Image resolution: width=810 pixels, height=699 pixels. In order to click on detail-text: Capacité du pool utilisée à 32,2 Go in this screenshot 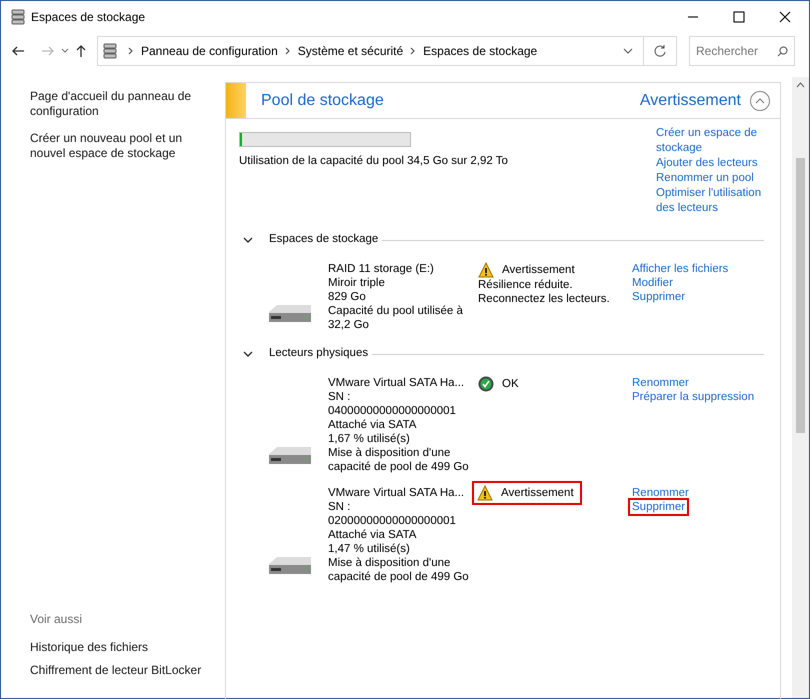, I will do `click(396, 318)`.